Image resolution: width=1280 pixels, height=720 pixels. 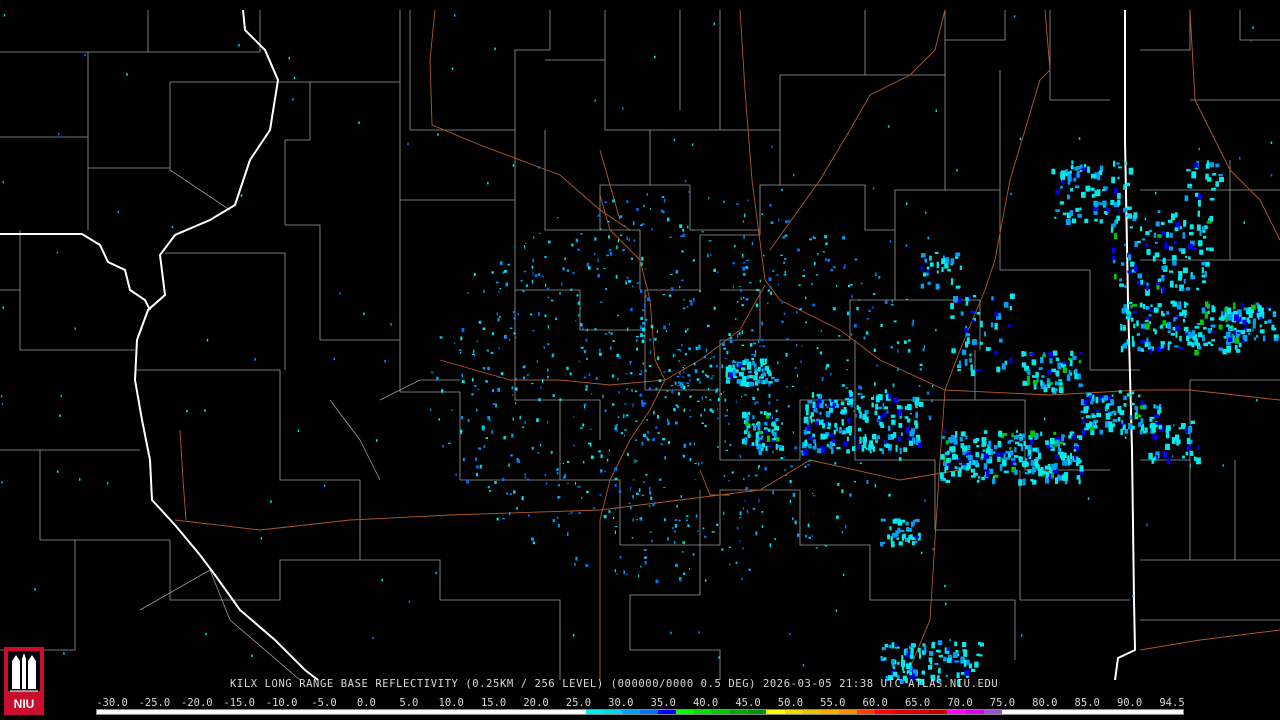 I want to click on scale-label: 70.0, so click(x=960, y=703).